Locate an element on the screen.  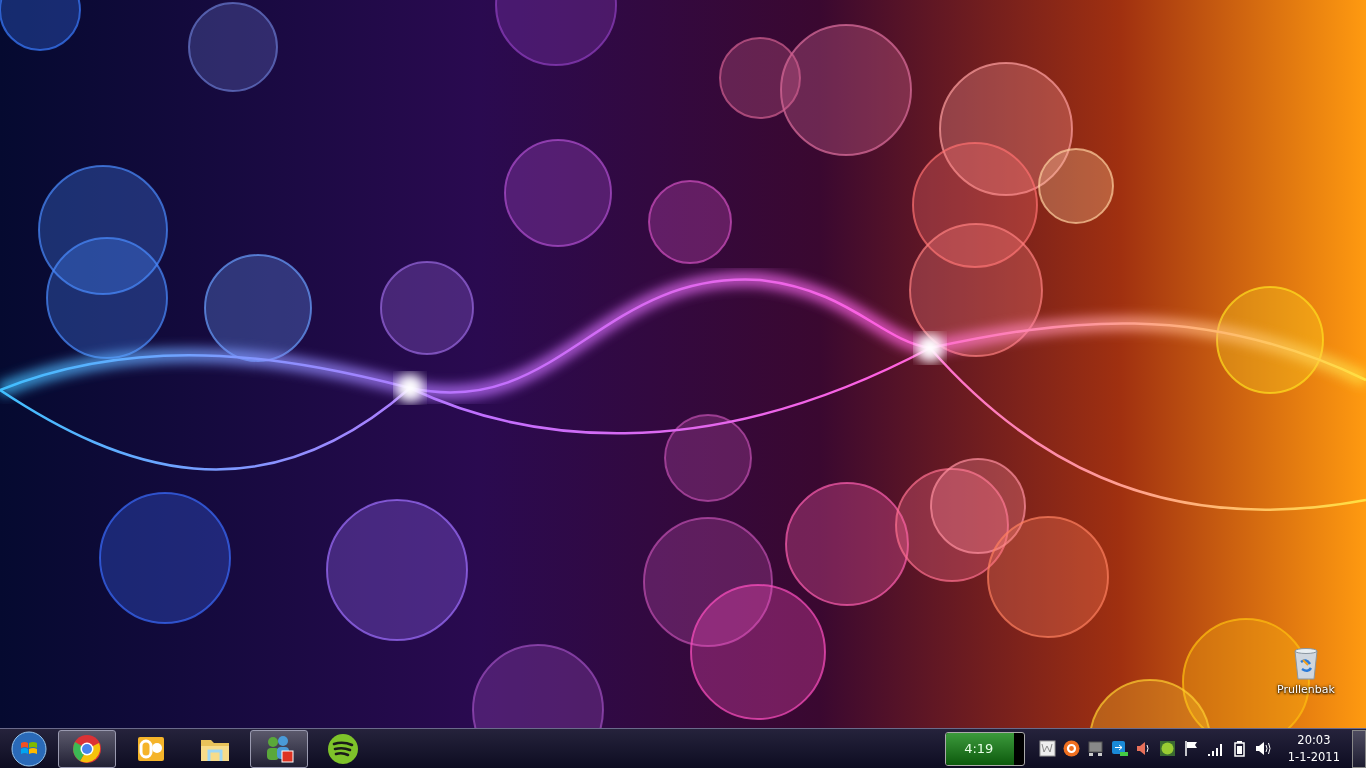
flag-icon is located at coordinates (1191, 748).